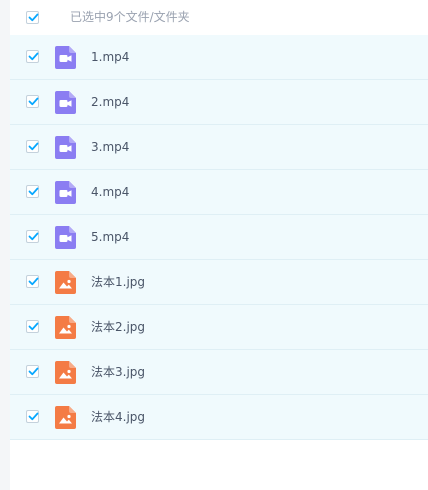 This screenshot has height=490, width=428. I want to click on file-row: 4.mp4, so click(219, 192).